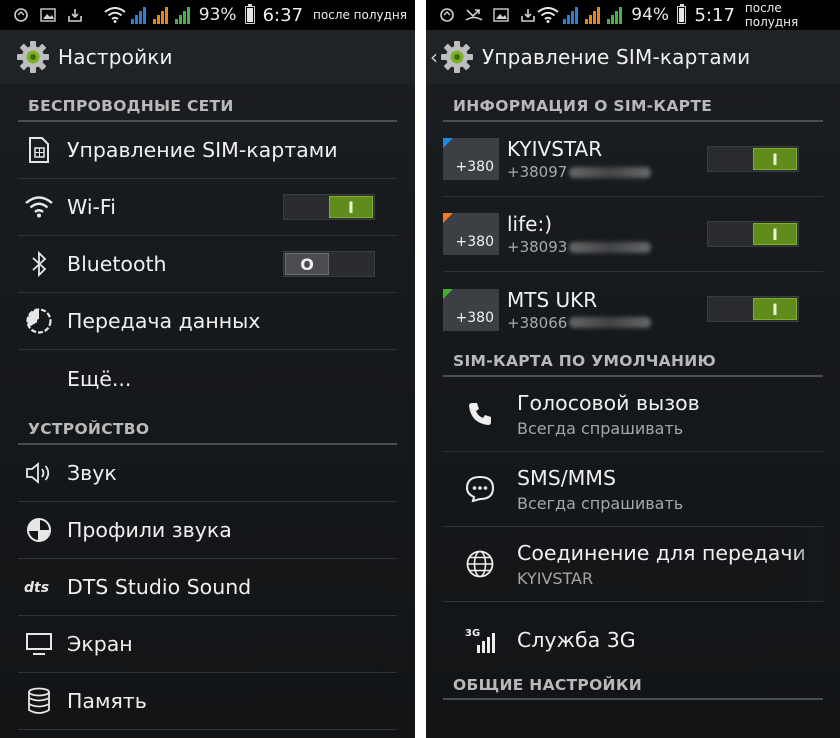  I want to click on settings-item-sim-management: Управление SIM-картами, so click(207, 150).